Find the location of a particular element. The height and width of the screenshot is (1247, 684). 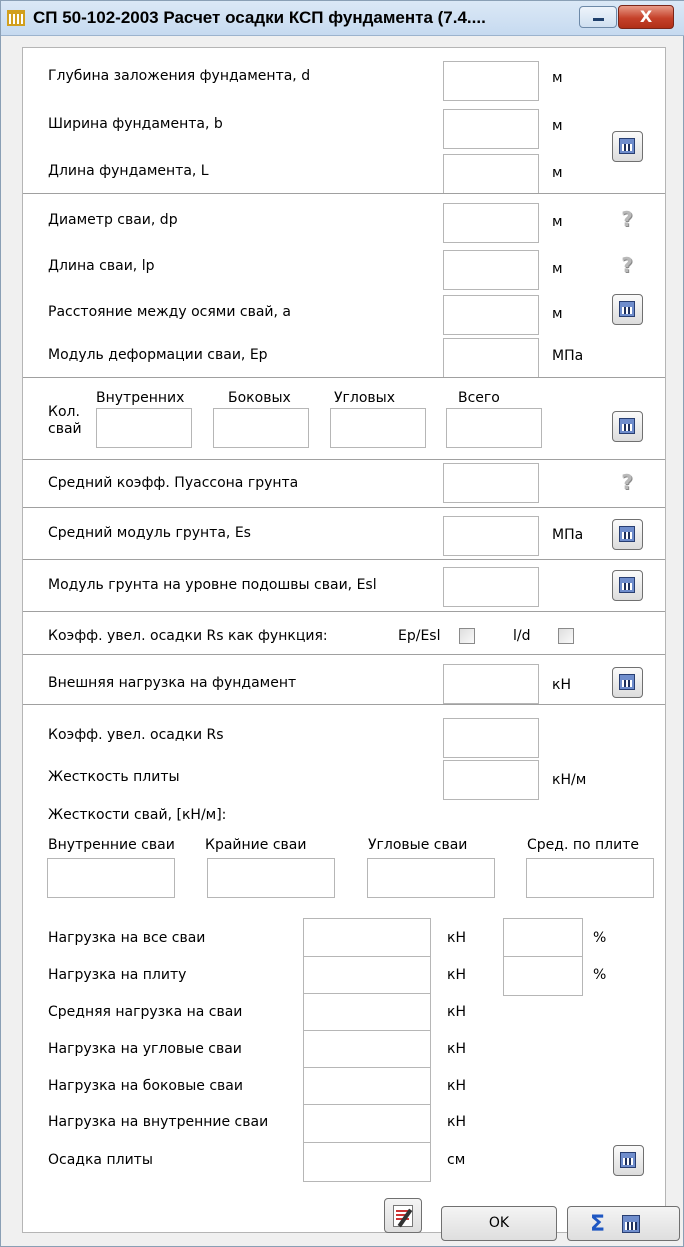

side-count-input is located at coordinates (261, 428).